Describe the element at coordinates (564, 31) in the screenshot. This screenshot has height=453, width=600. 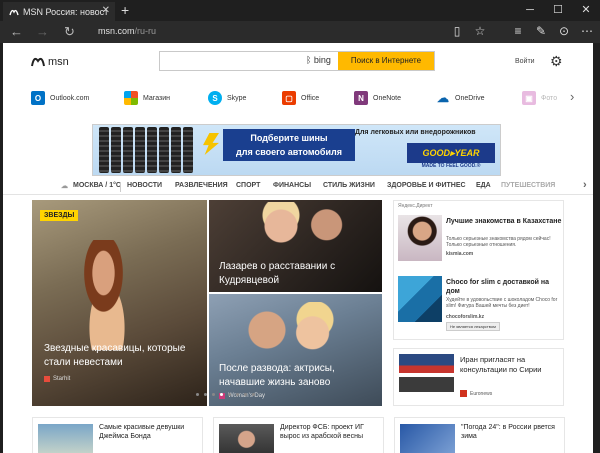
I see `share-icon: ⊙` at that location.